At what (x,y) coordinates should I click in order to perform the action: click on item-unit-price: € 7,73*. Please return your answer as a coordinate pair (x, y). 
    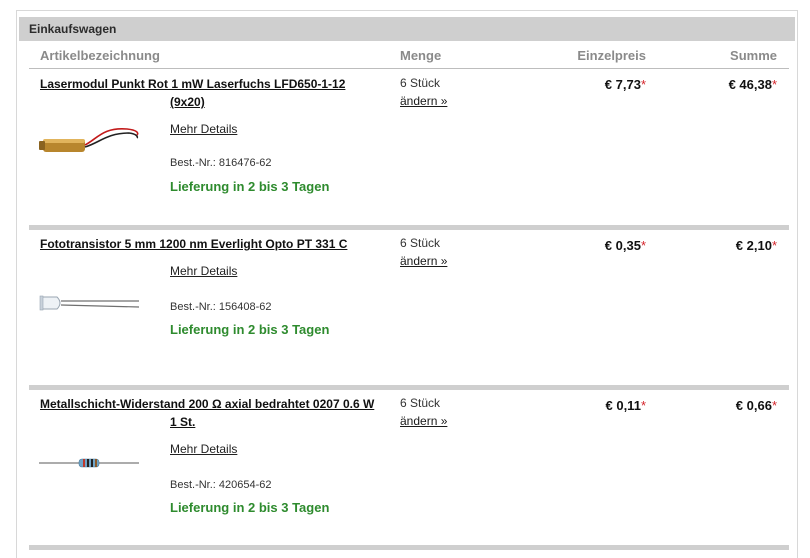
    Looking at the image, I should click on (625, 84).